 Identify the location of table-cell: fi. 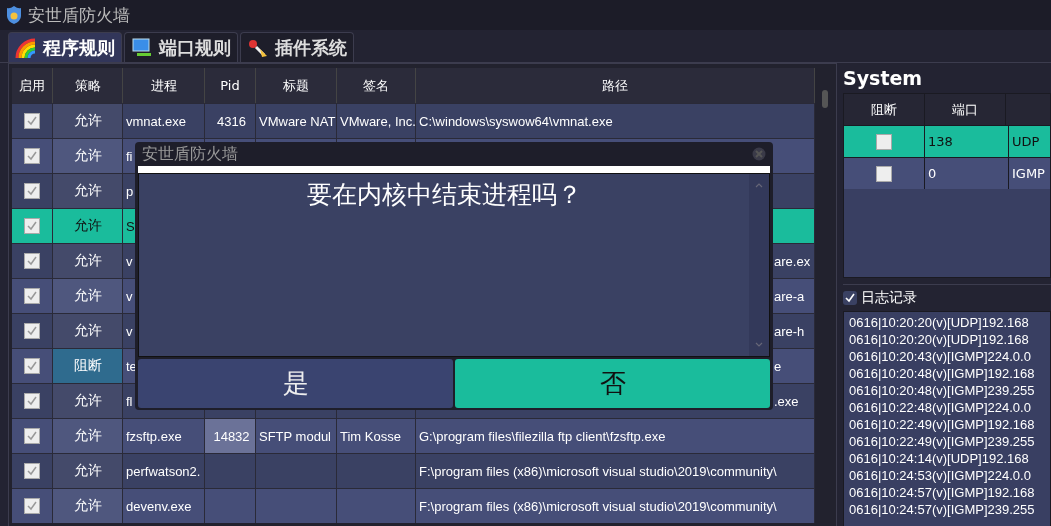
(129, 156).